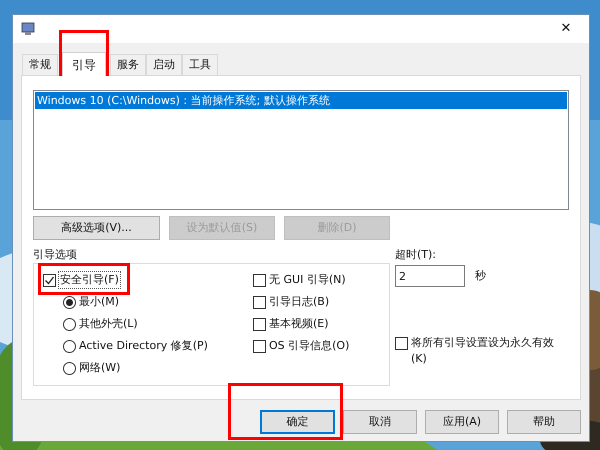  What do you see at coordinates (89, 280) in the screenshot?
I see `checkbox-label: 安全引导(F)` at bounding box center [89, 280].